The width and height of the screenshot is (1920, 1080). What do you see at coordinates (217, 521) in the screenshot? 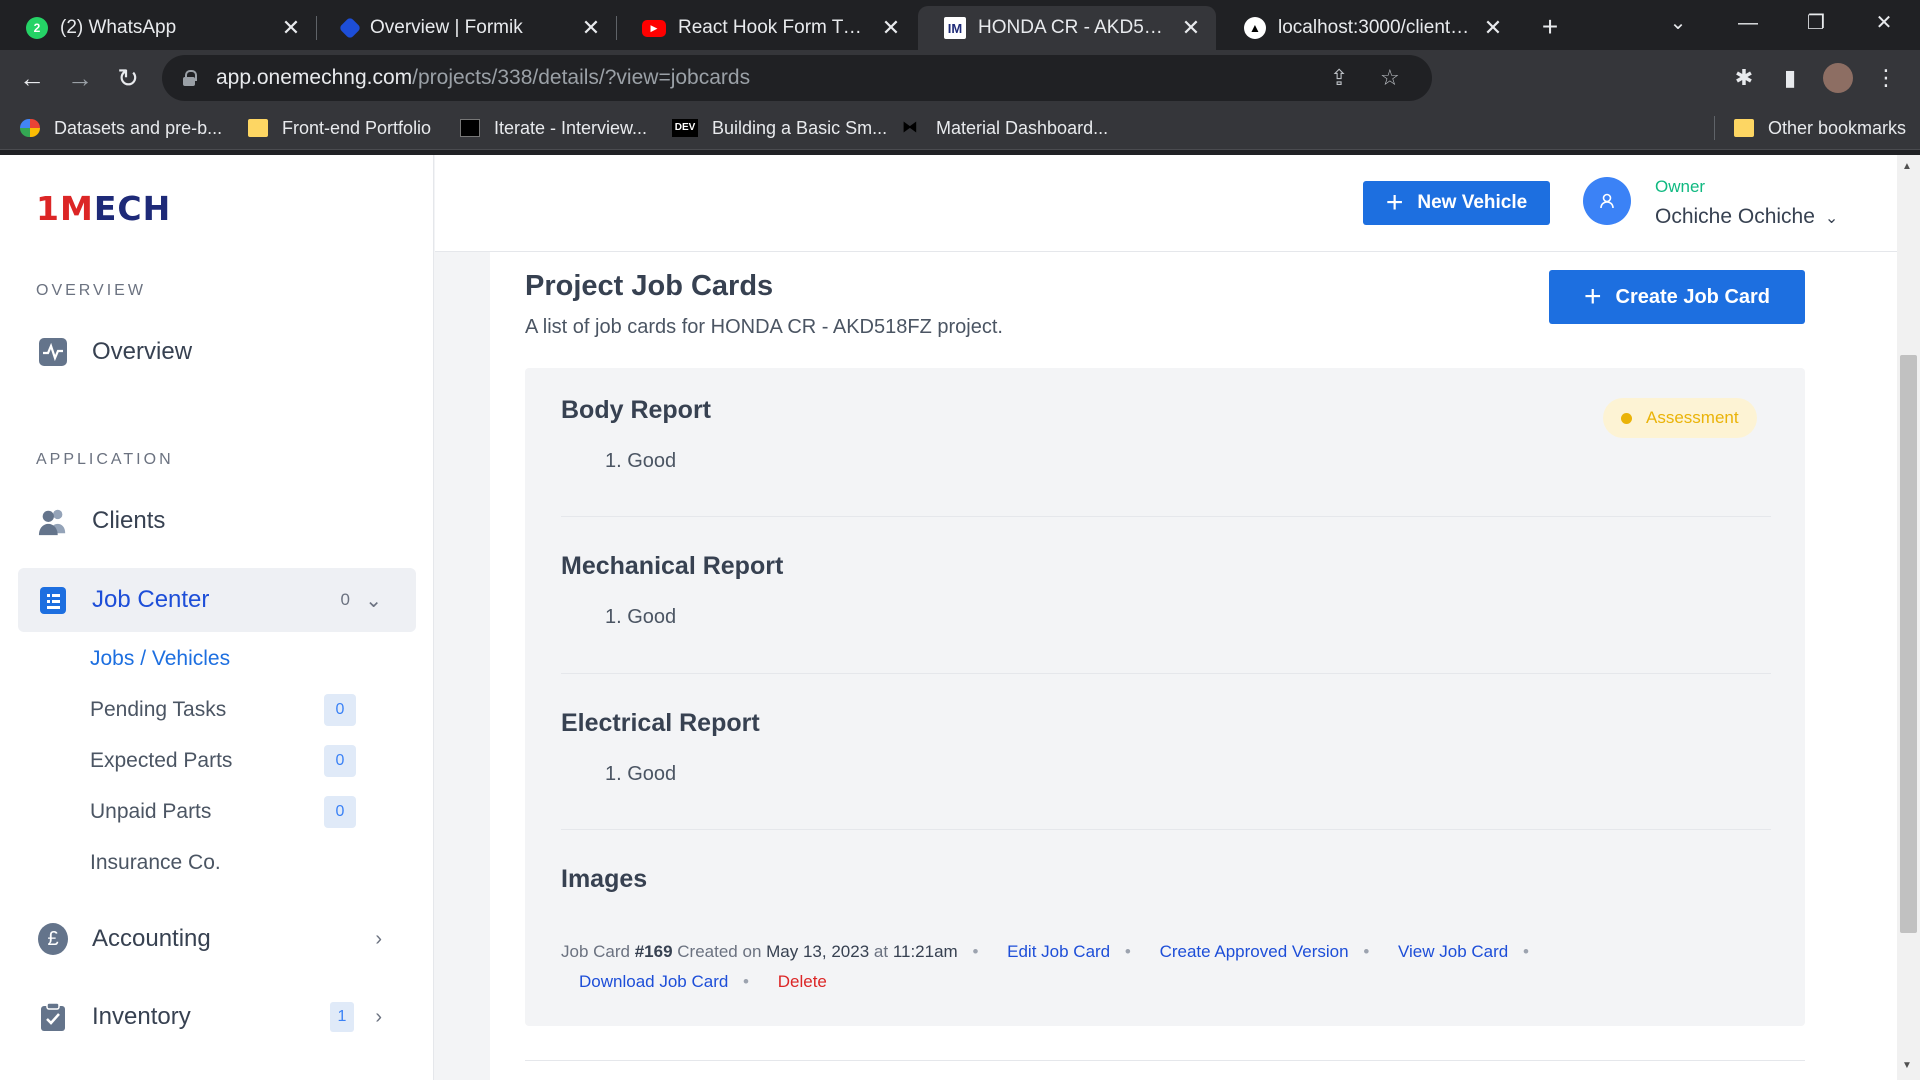
I see `sidebar-item-clients: Clients` at bounding box center [217, 521].